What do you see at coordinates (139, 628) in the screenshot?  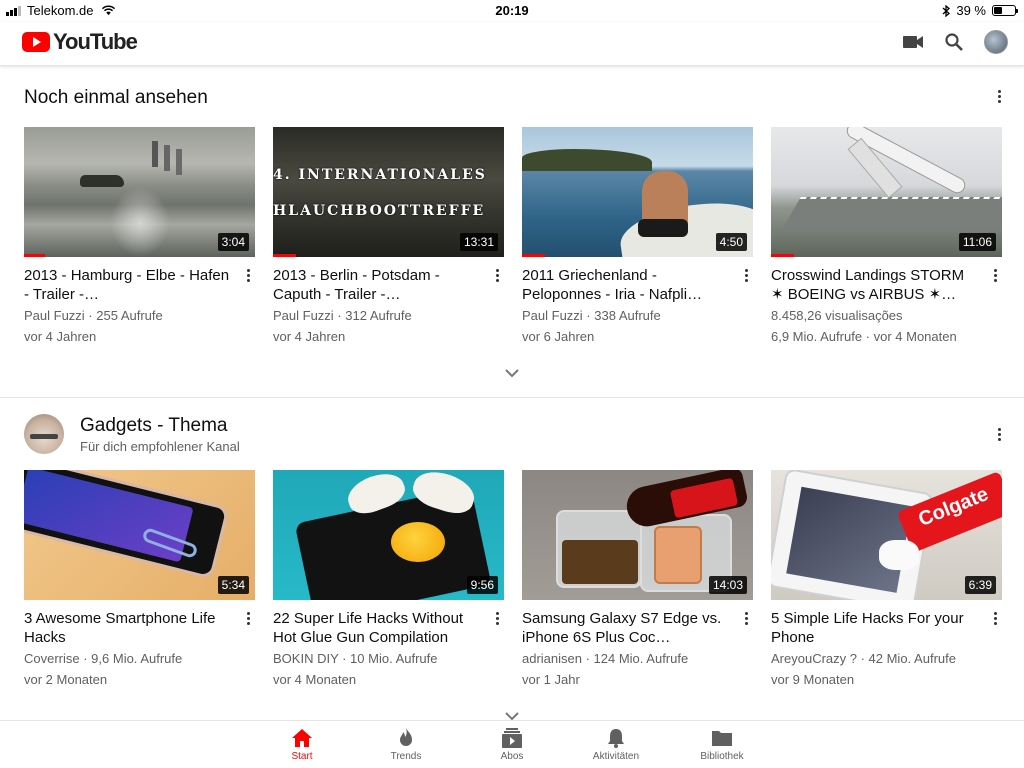 I see `video-title: 3 Awesome Smartphone Life Hacks` at bounding box center [139, 628].